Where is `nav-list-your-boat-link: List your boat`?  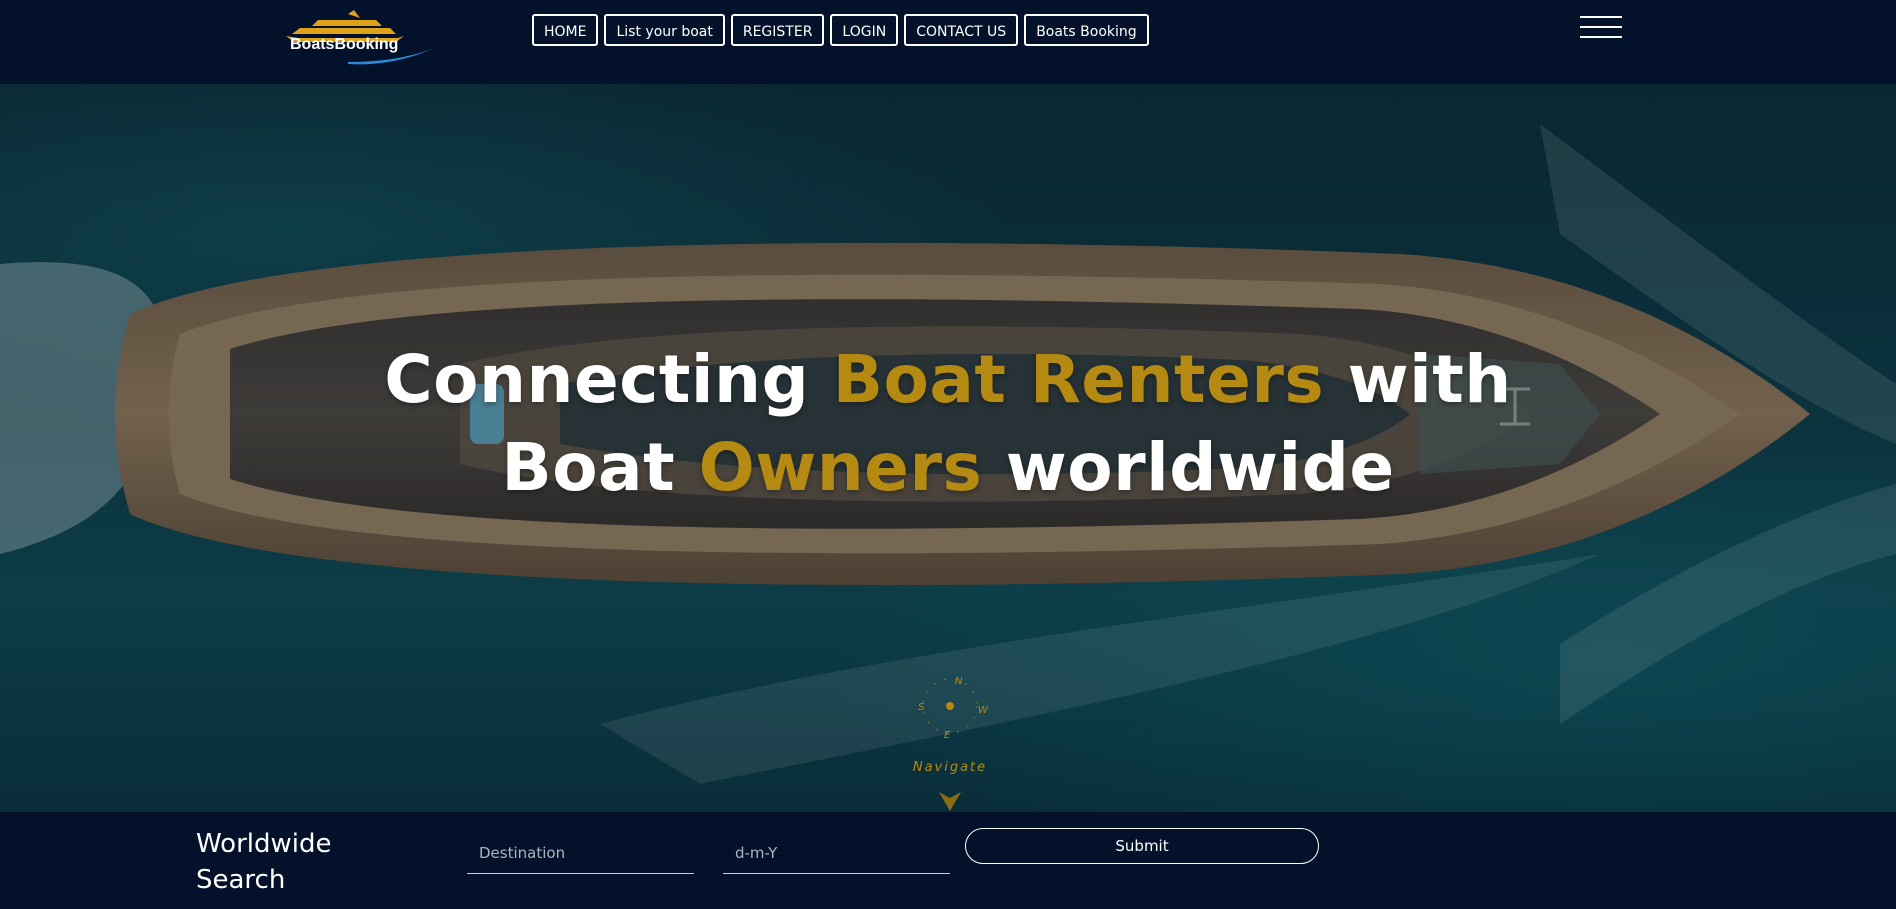
nav-list-your-boat-link: List your boat is located at coordinates (664, 30).